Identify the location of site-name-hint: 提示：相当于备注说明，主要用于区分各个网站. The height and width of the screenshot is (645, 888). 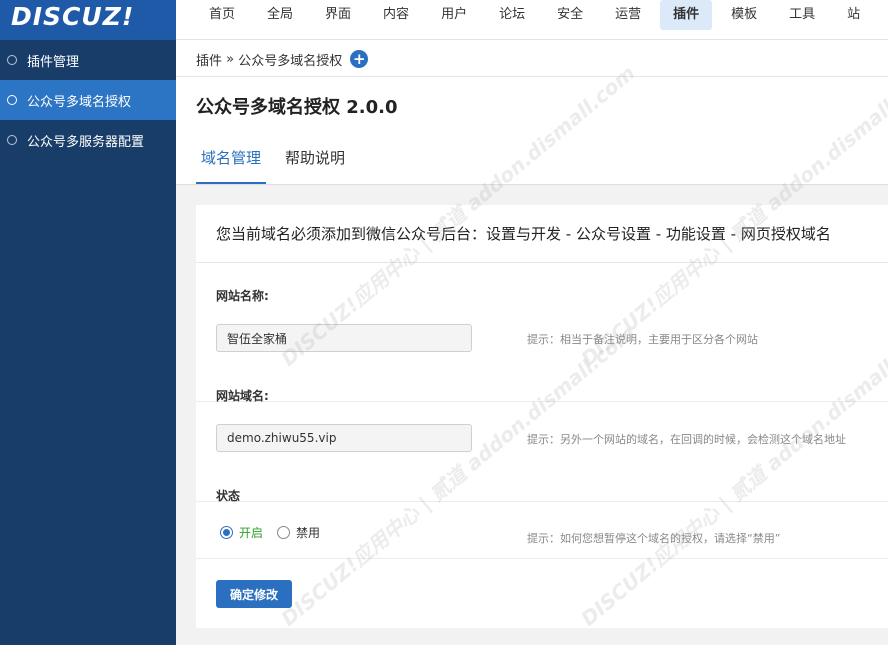
(642, 339).